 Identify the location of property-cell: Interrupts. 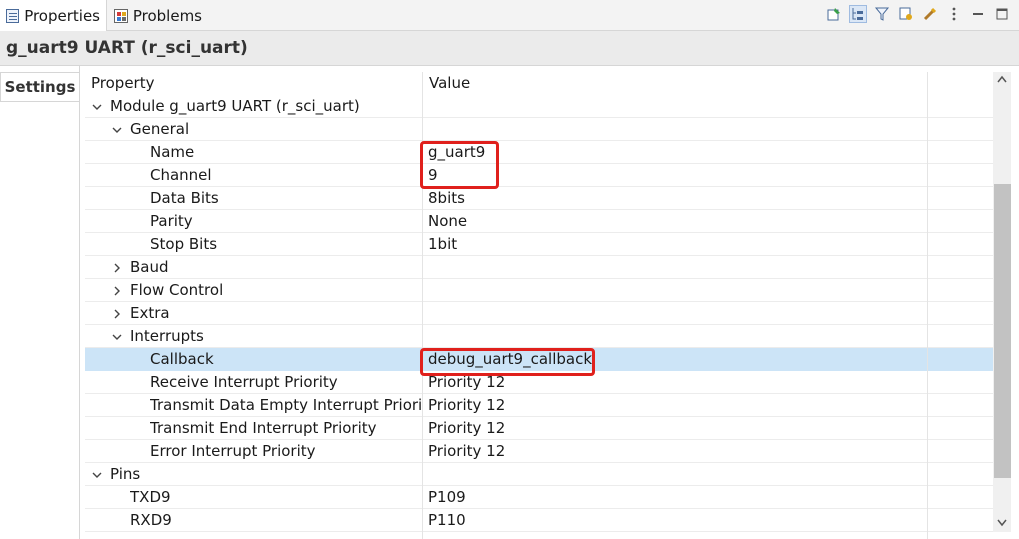
(167, 336).